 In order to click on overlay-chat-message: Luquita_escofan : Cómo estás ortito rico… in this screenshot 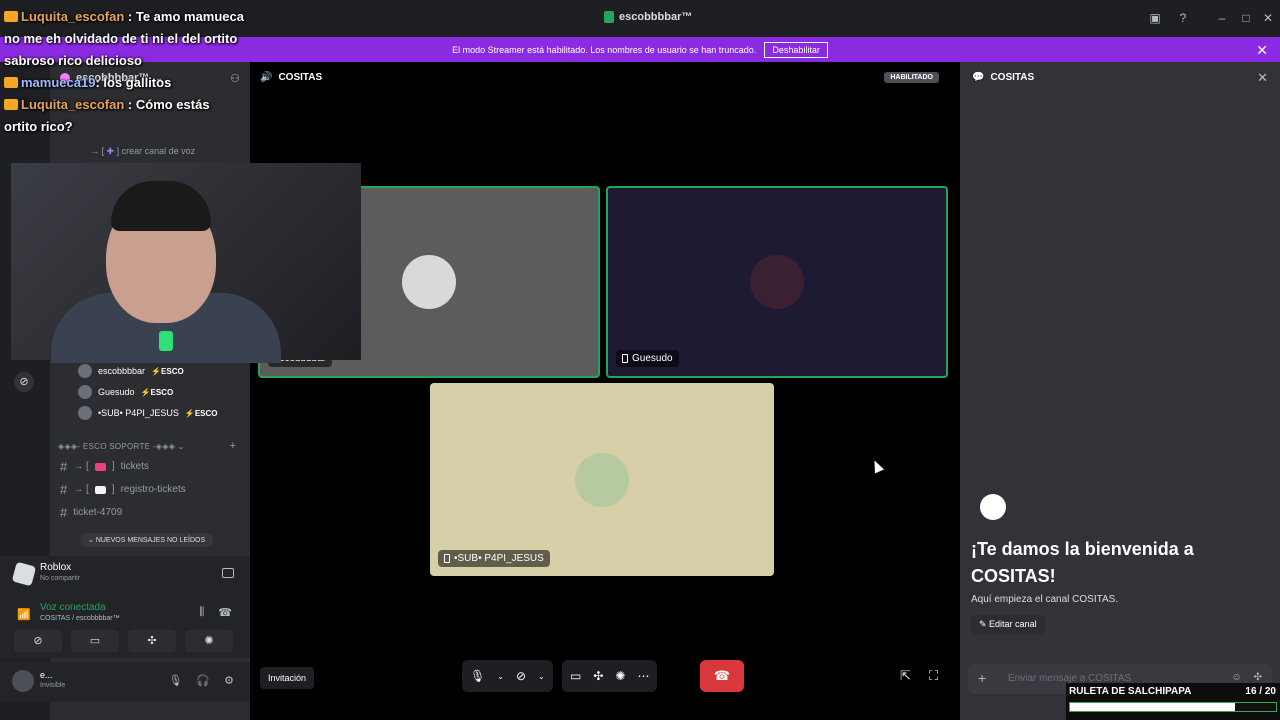, I will do `click(107, 115)`.